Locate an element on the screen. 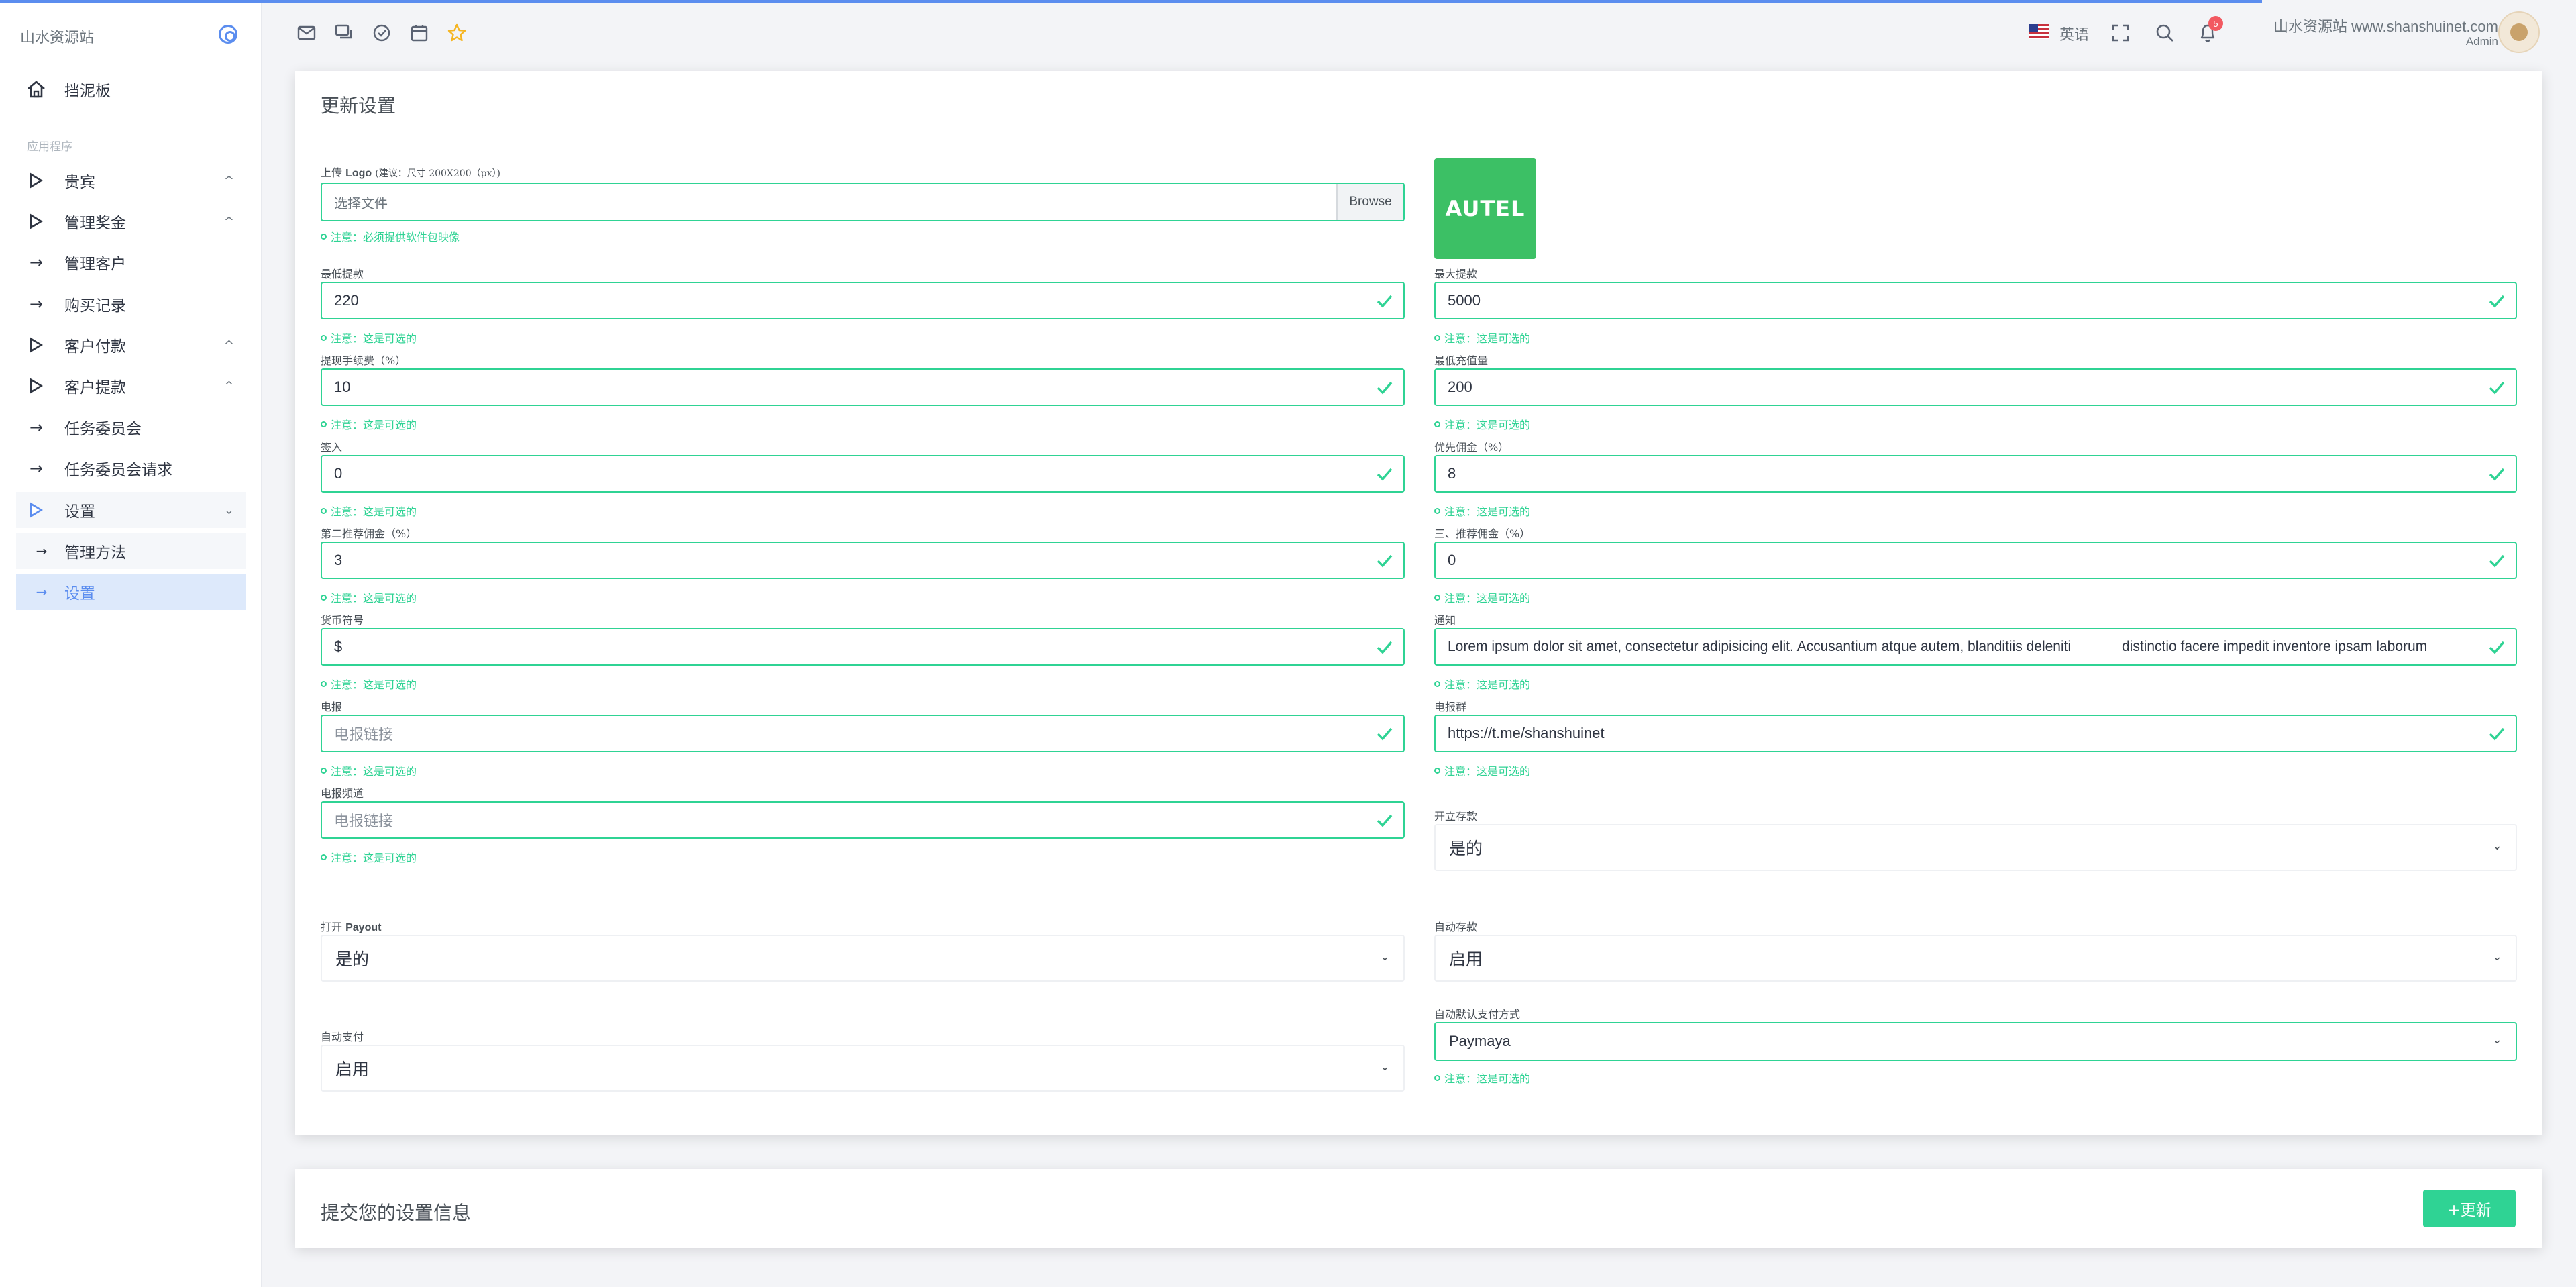 The width and height of the screenshot is (2576, 1287). sidebar-item-dashboard: 挡泥板 is located at coordinates (131, 89).